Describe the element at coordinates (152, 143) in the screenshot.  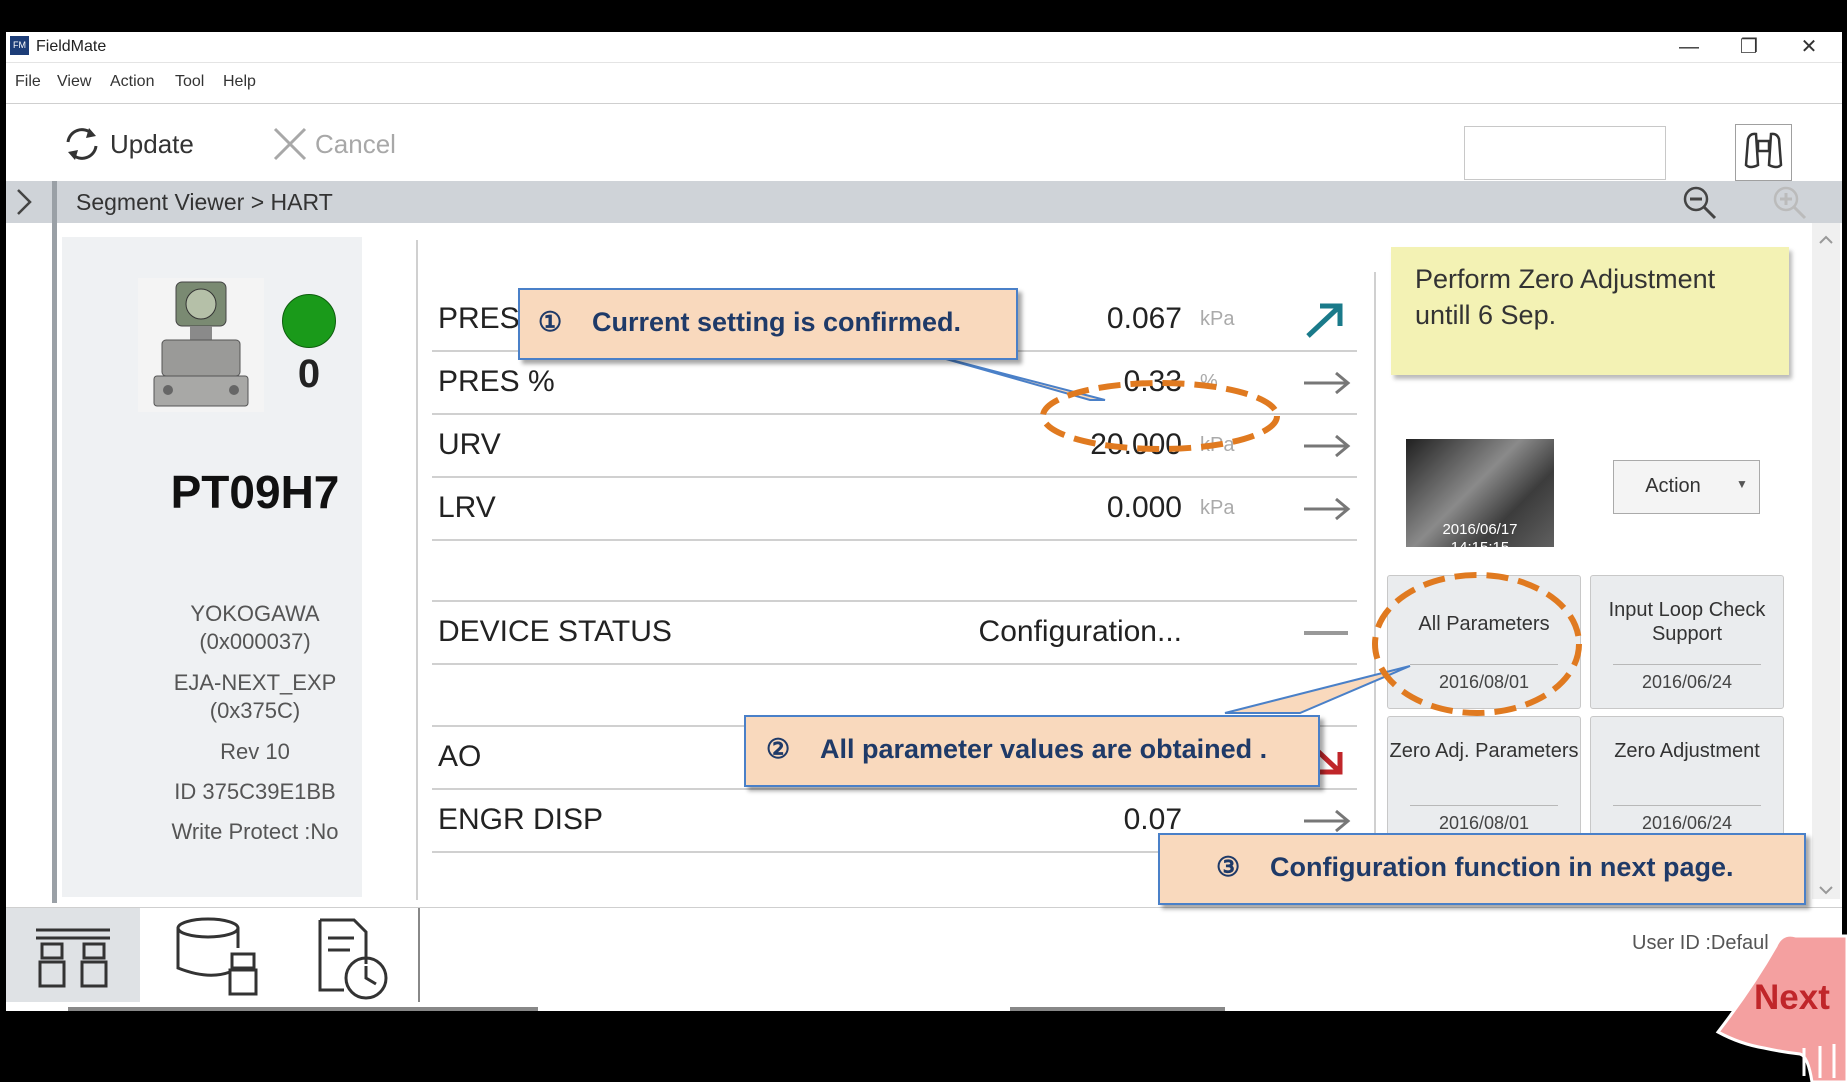
I see `update-label: Update` at that location.